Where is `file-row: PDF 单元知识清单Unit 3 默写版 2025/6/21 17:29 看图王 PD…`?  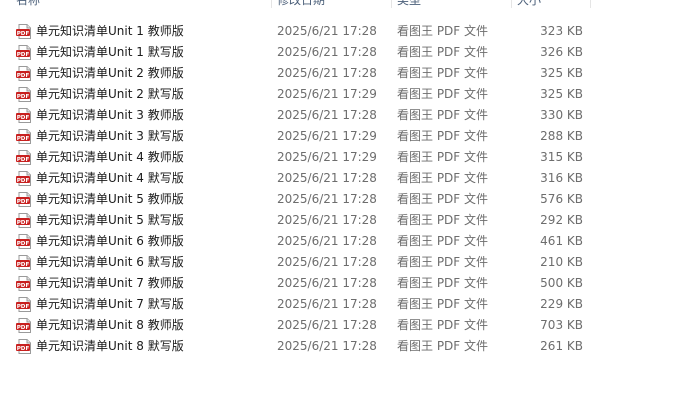 file-row: PDF 单元知识清单Unit 3 默写版 2025/6/21 17:29 看图王 PD… is located at coordinates (345, 136).